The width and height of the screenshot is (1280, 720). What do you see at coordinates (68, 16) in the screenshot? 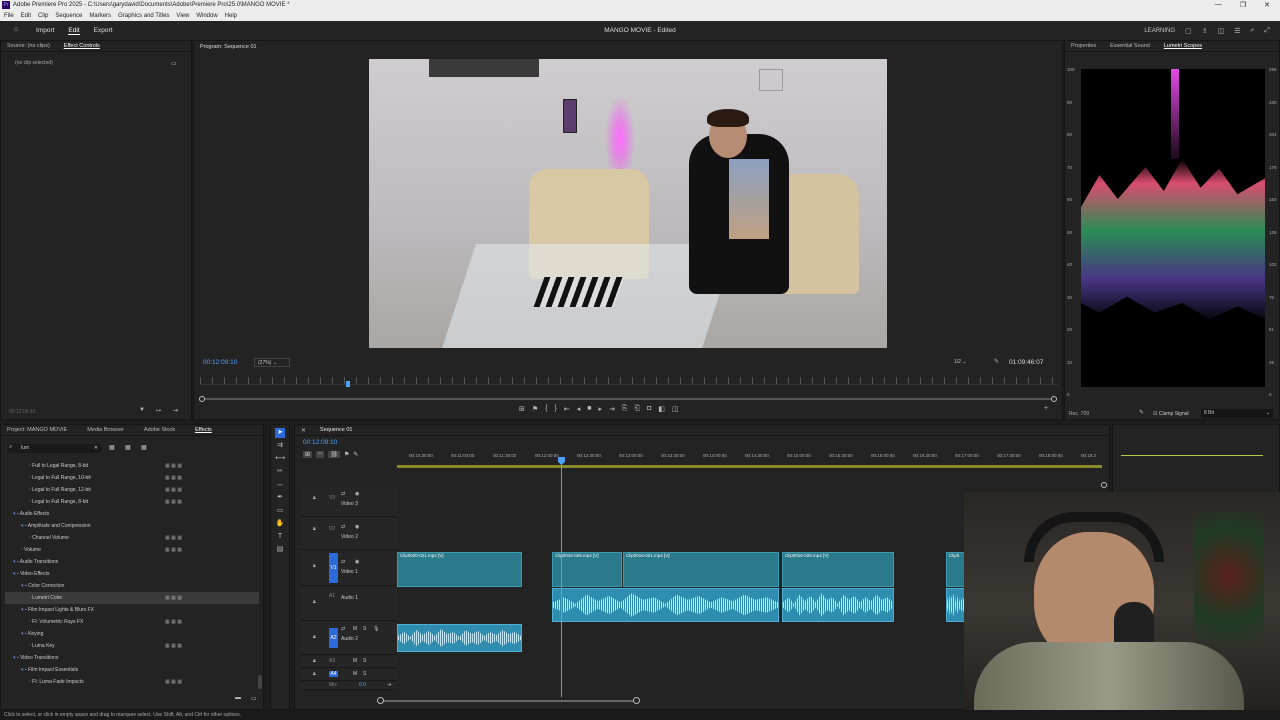
I see `menu-sequence: Sequence` at bounding box center [68, 16].